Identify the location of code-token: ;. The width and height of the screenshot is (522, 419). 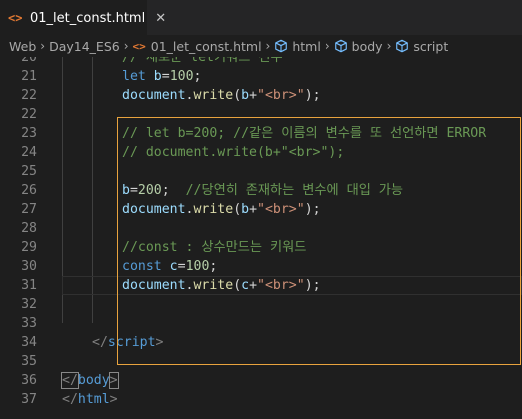
(173, 190).